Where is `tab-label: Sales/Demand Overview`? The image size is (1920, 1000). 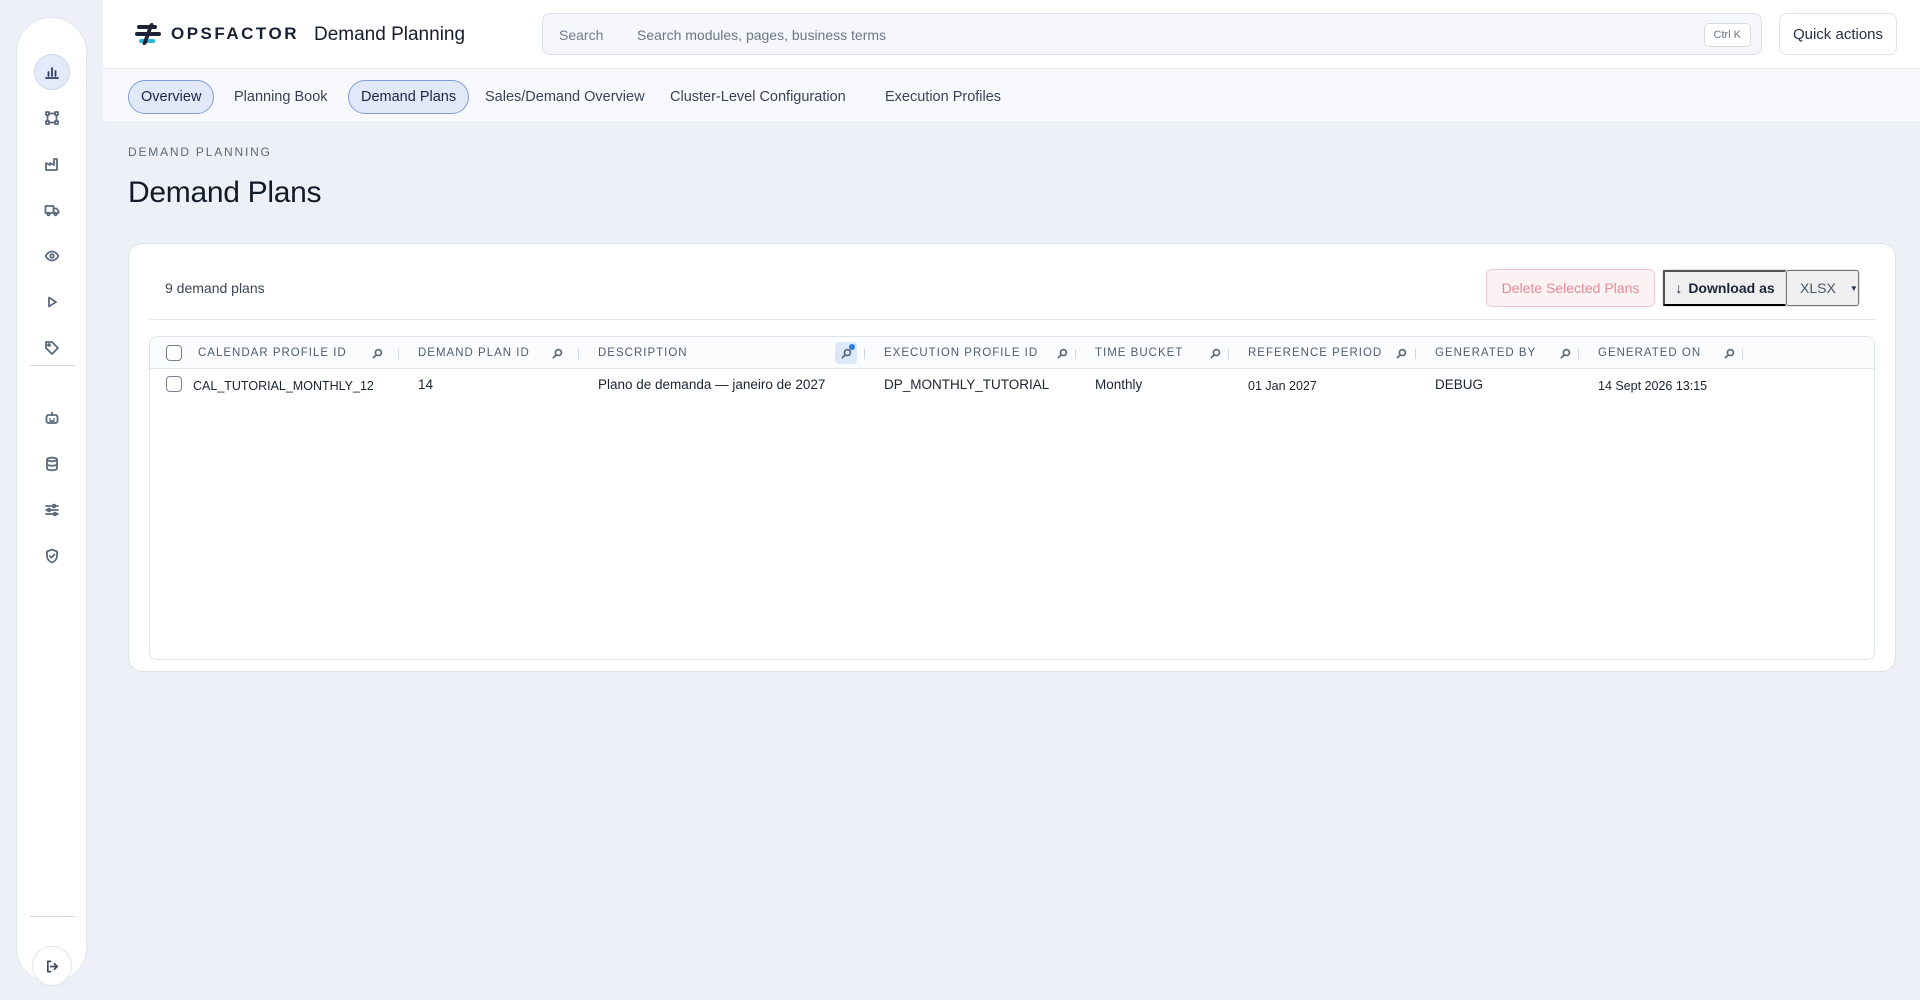
tab-label: Sales/Demand Overview is located at coordinates (565, 97).